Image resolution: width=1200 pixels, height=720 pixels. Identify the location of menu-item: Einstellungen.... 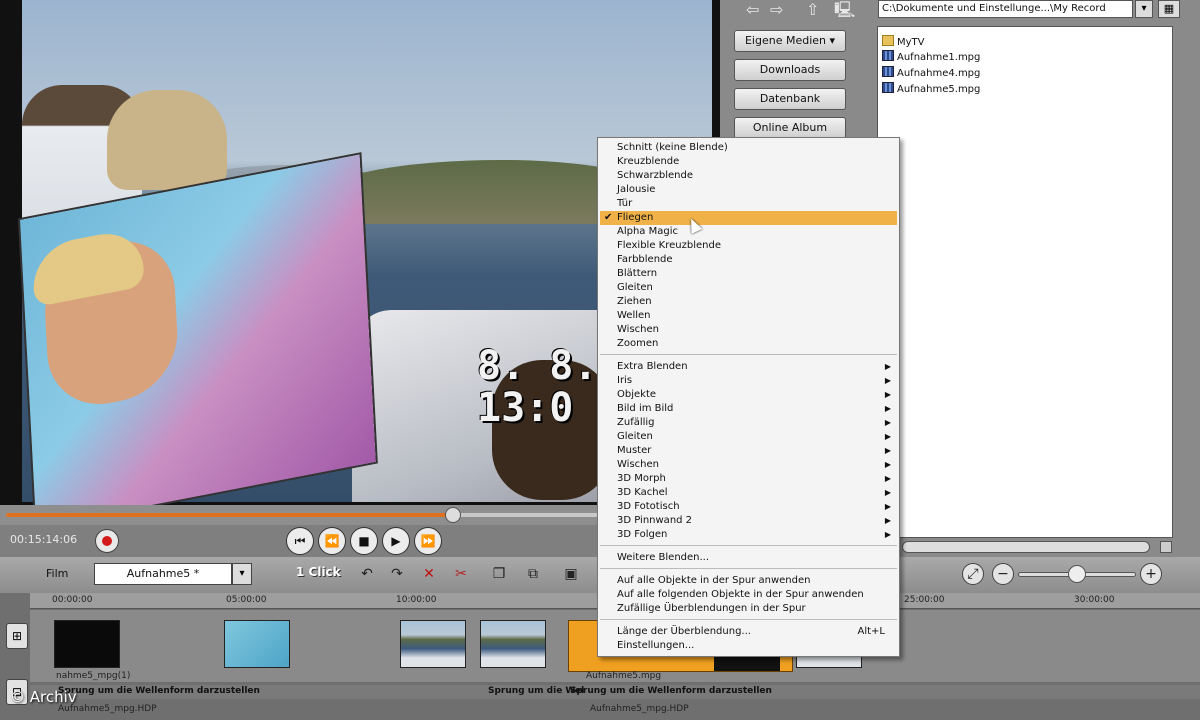
(748, 646).